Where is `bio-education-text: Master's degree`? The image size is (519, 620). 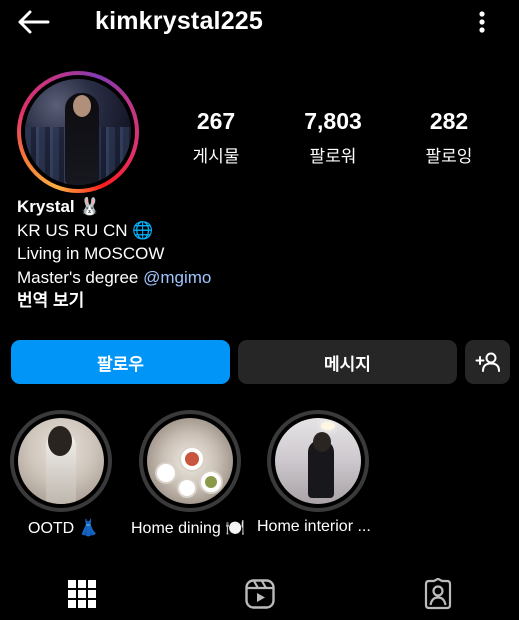 bio-education-text: Master's degree is located at coordinates (80, 277).